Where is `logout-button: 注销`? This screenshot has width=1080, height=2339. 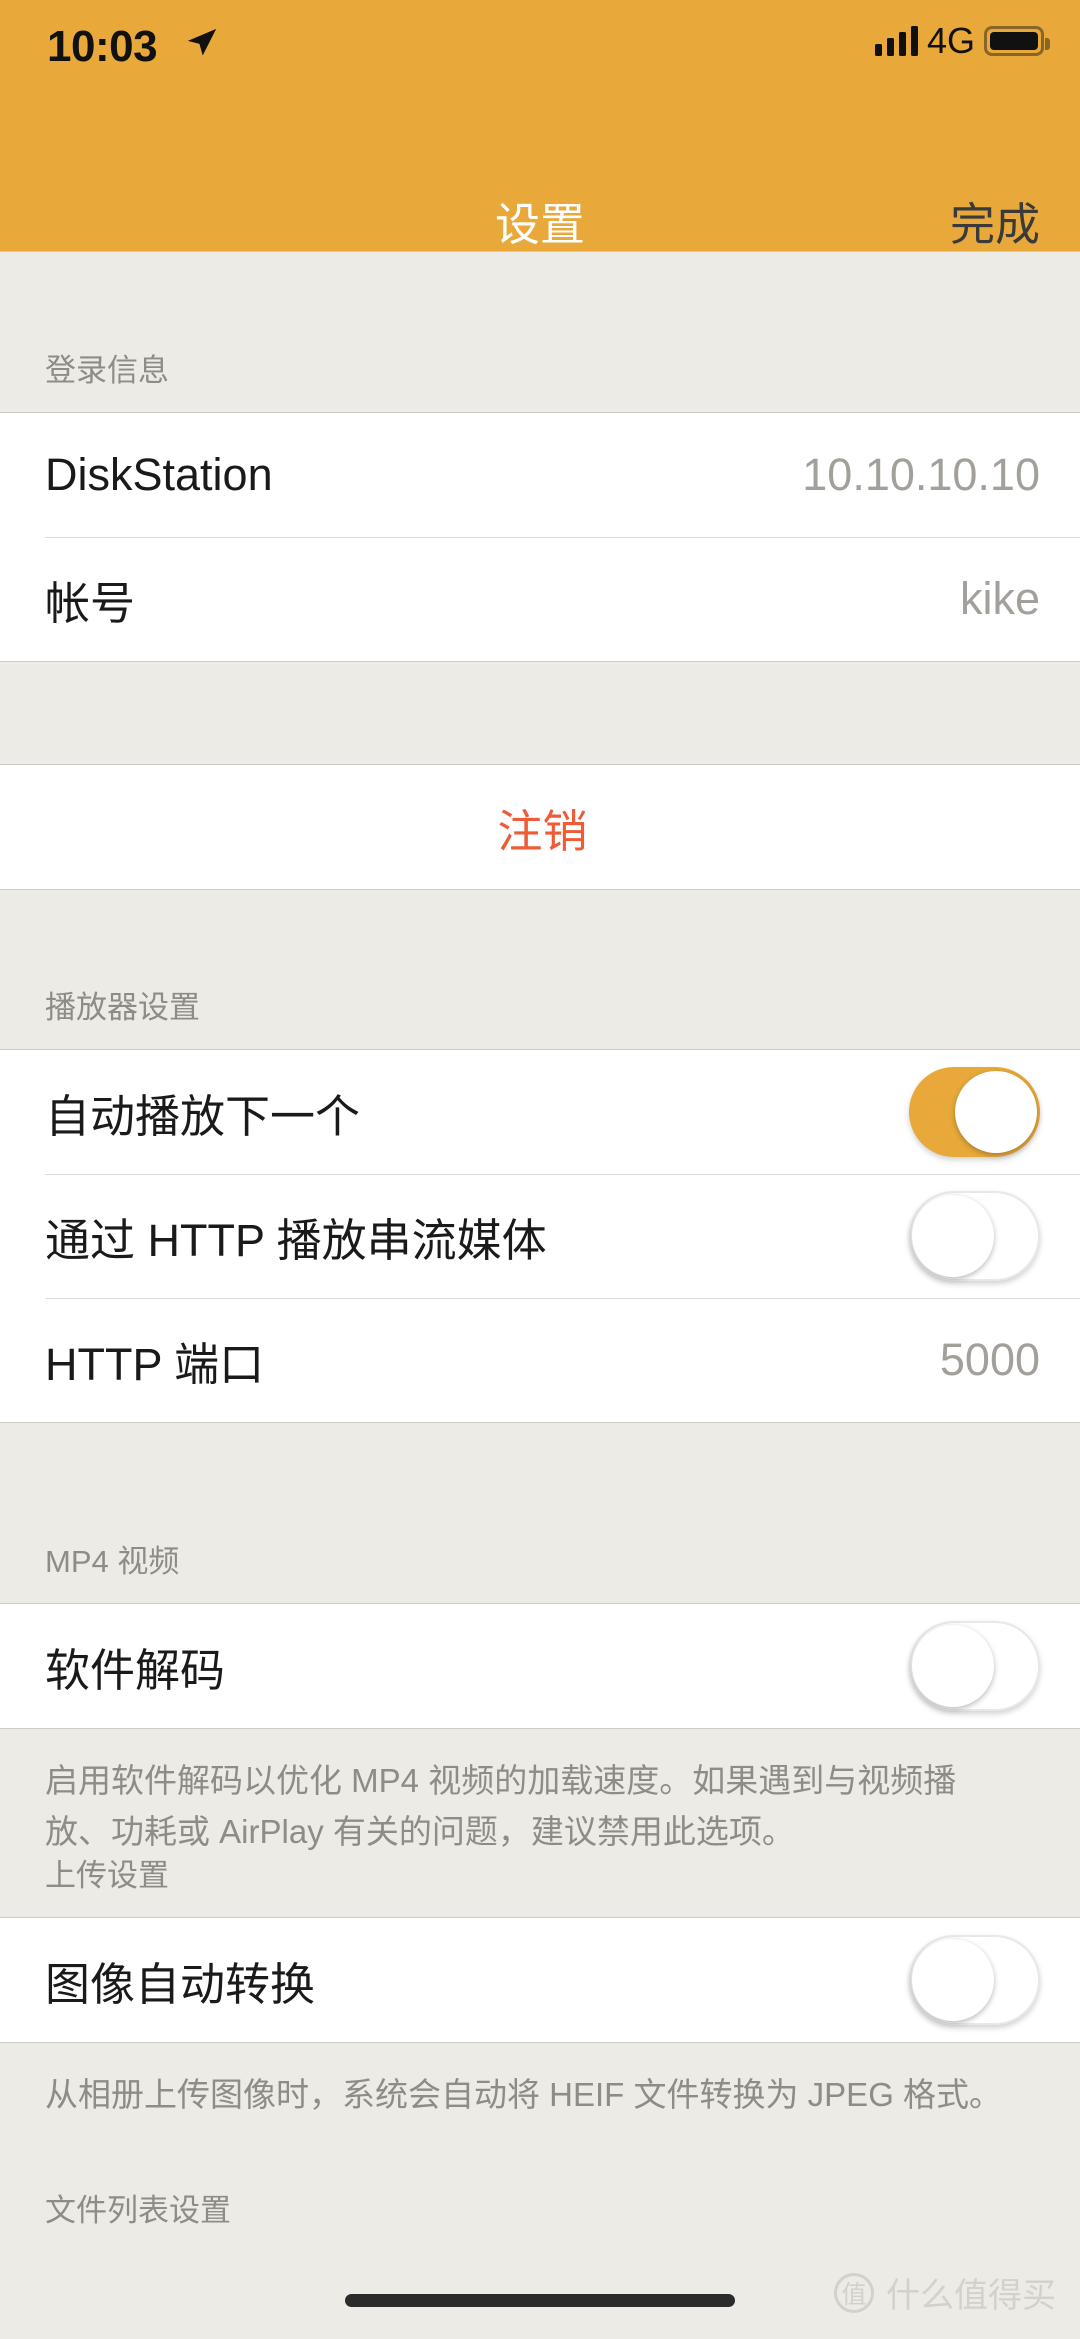
logout-button: 注销 is located at coordinates (540, 827).